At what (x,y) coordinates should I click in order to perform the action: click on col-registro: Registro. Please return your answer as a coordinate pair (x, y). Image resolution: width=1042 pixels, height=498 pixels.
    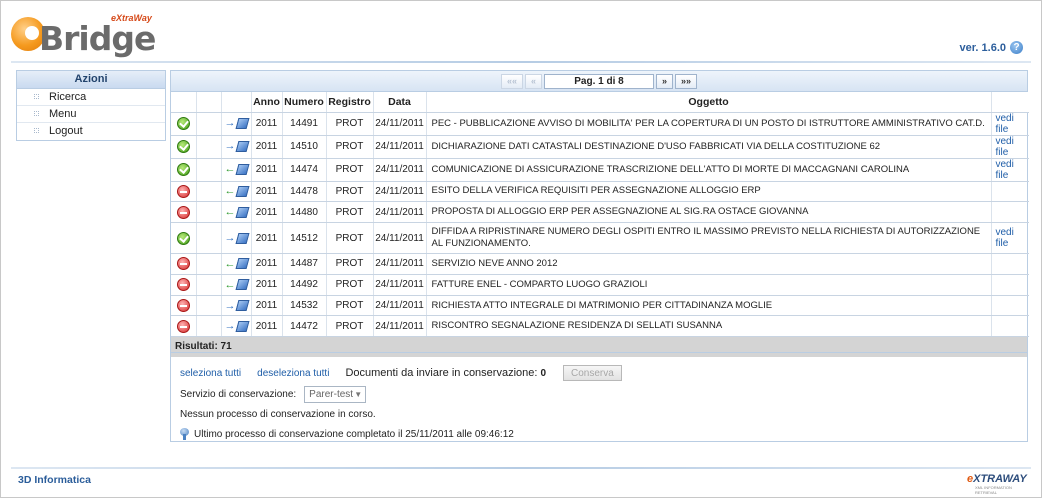
    Looking at the image, I should click on (350, 102).